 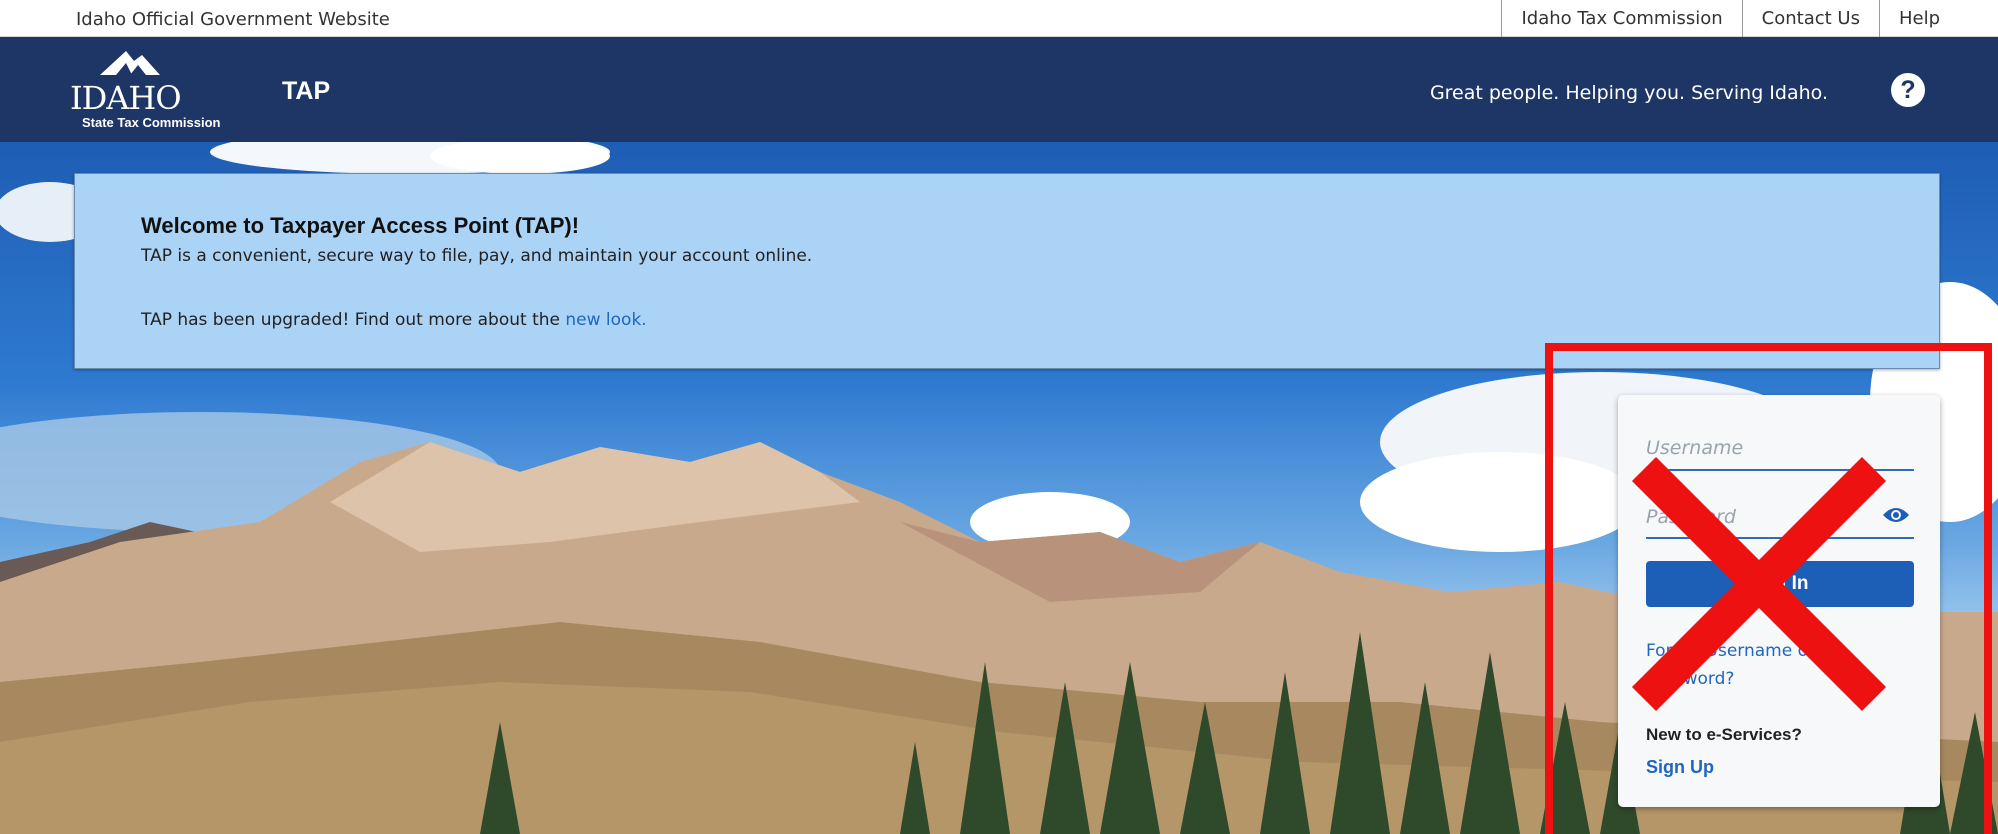 What do you see at coordinates (605, 320) in the screenshot?
I see `new-look-link: new look.` at bounding box center [605, 320].